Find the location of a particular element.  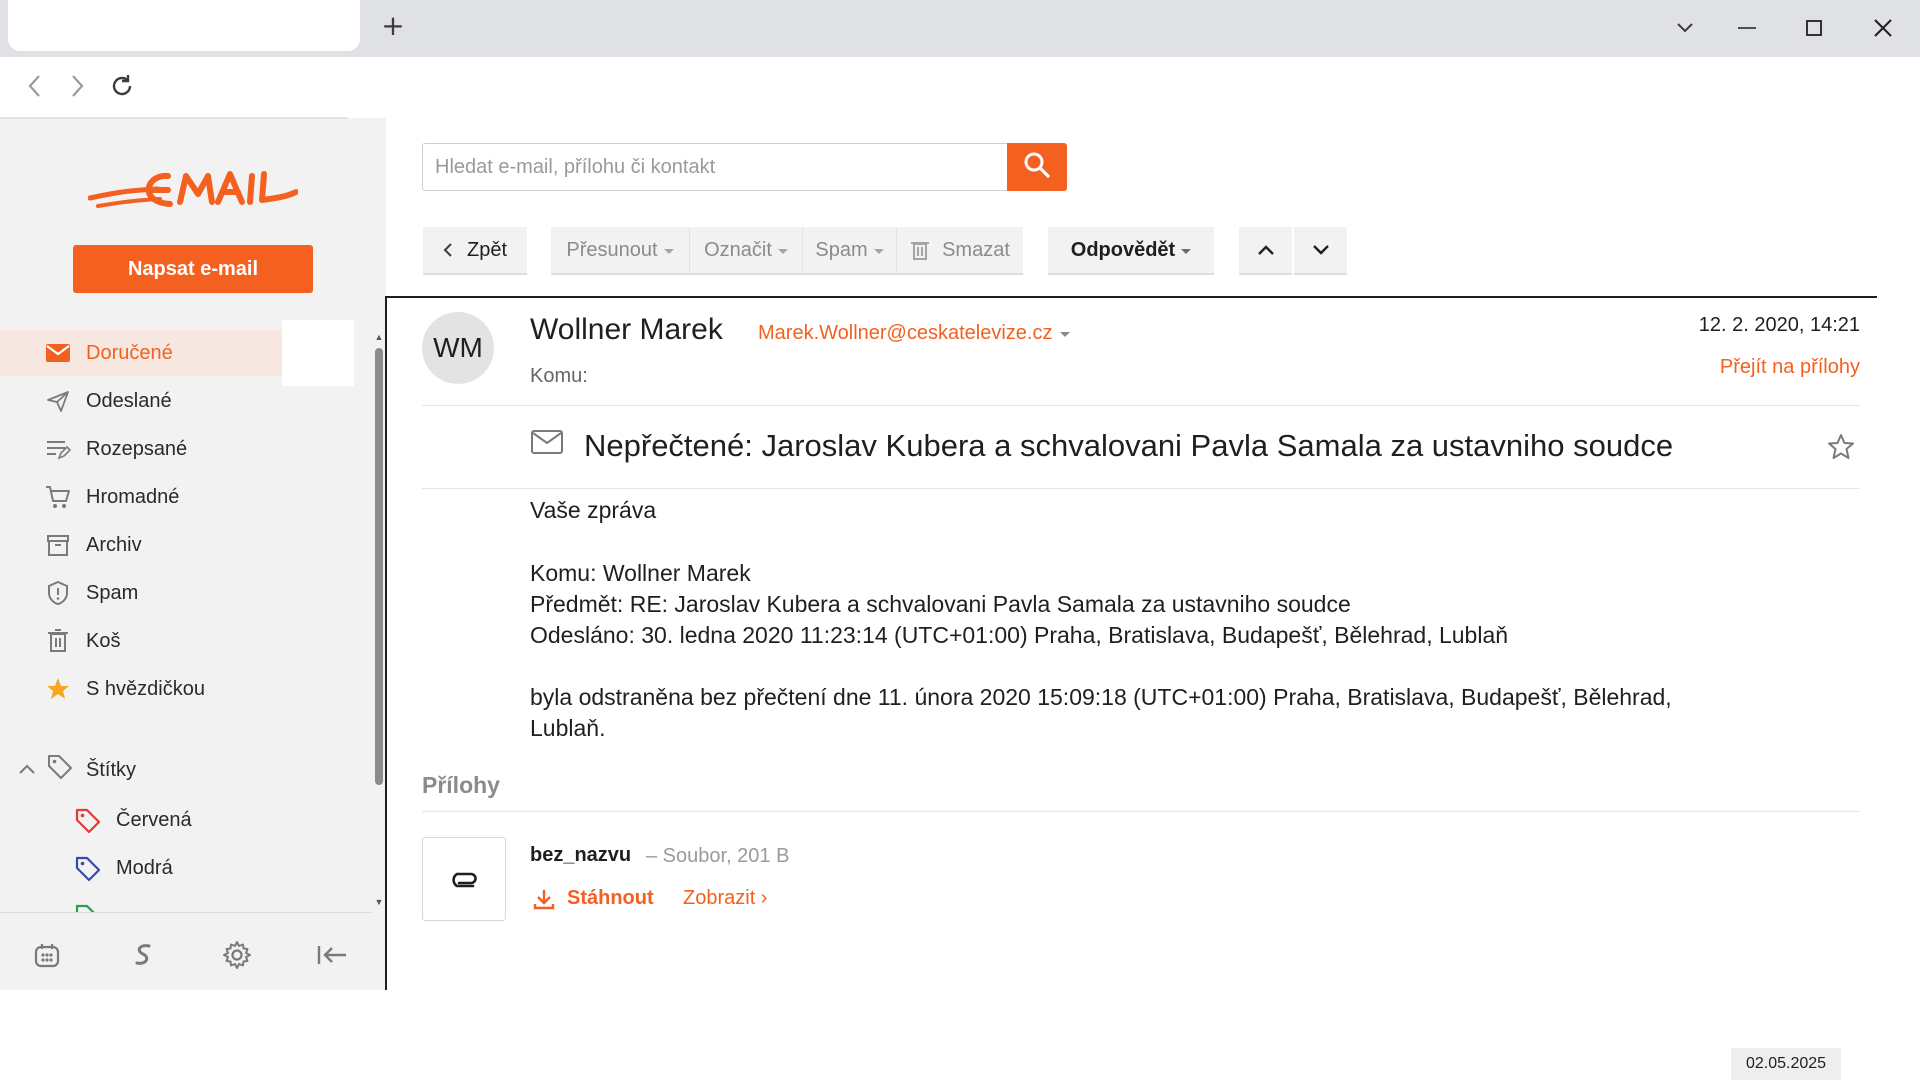

sidebar-scrollbar-thumb is located at coordinates (379, 566).